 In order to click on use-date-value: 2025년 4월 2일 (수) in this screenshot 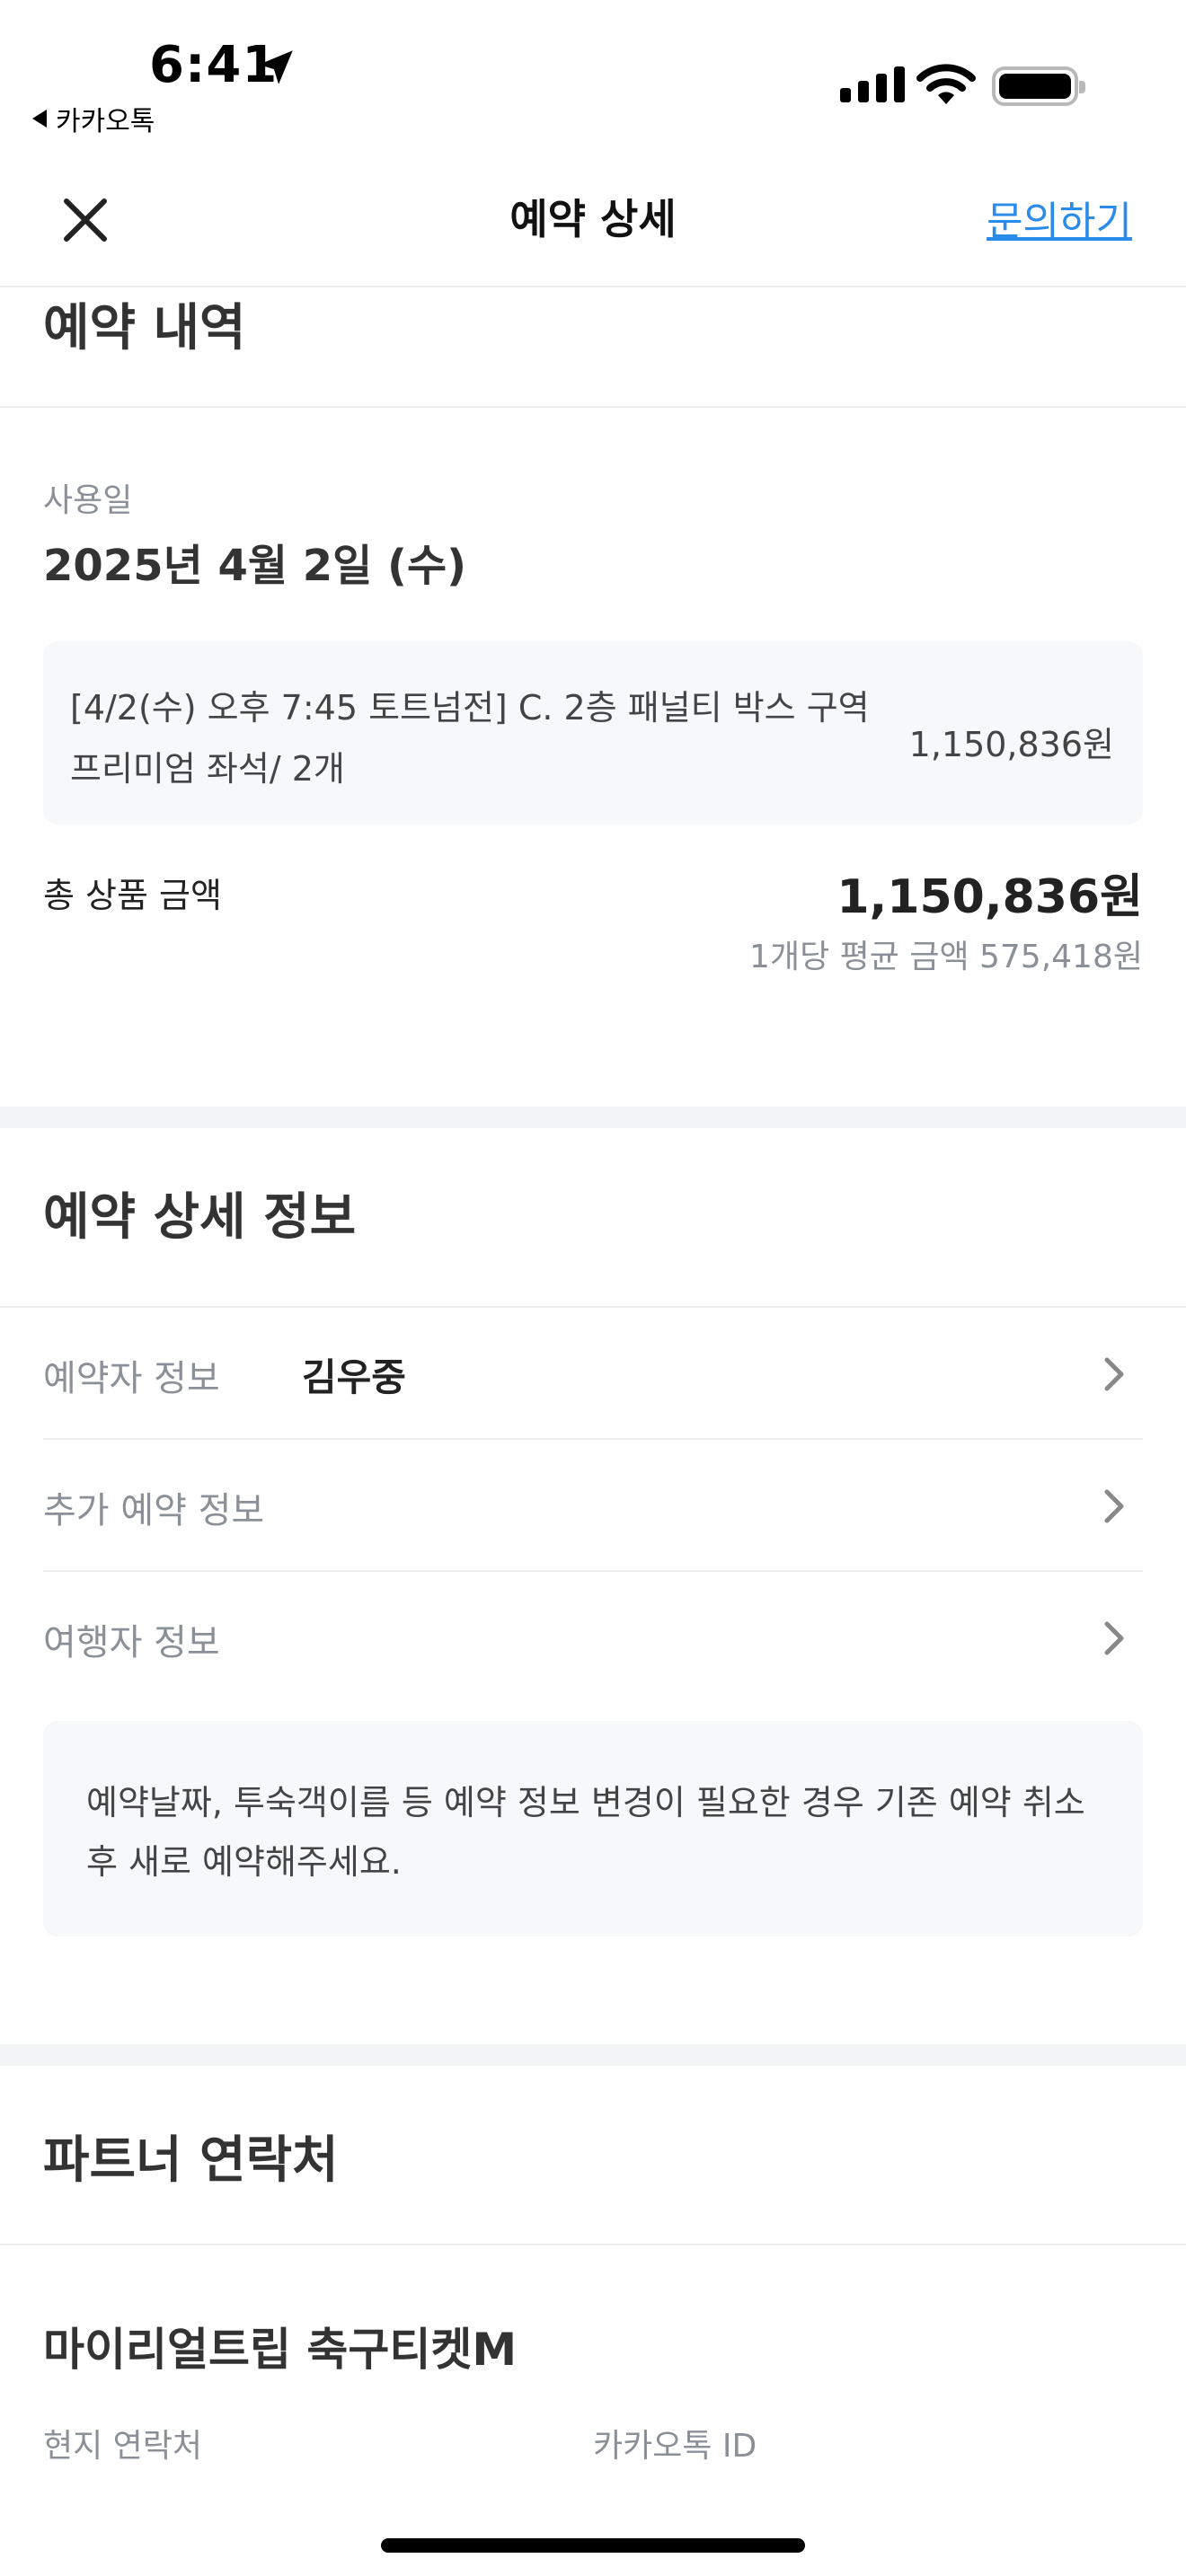, I will do `click(255, 566)`.